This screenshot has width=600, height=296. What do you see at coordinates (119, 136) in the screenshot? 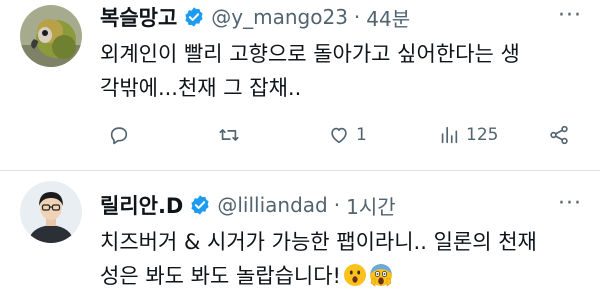
I see `reply-icon` at bounding box center [119, 136].